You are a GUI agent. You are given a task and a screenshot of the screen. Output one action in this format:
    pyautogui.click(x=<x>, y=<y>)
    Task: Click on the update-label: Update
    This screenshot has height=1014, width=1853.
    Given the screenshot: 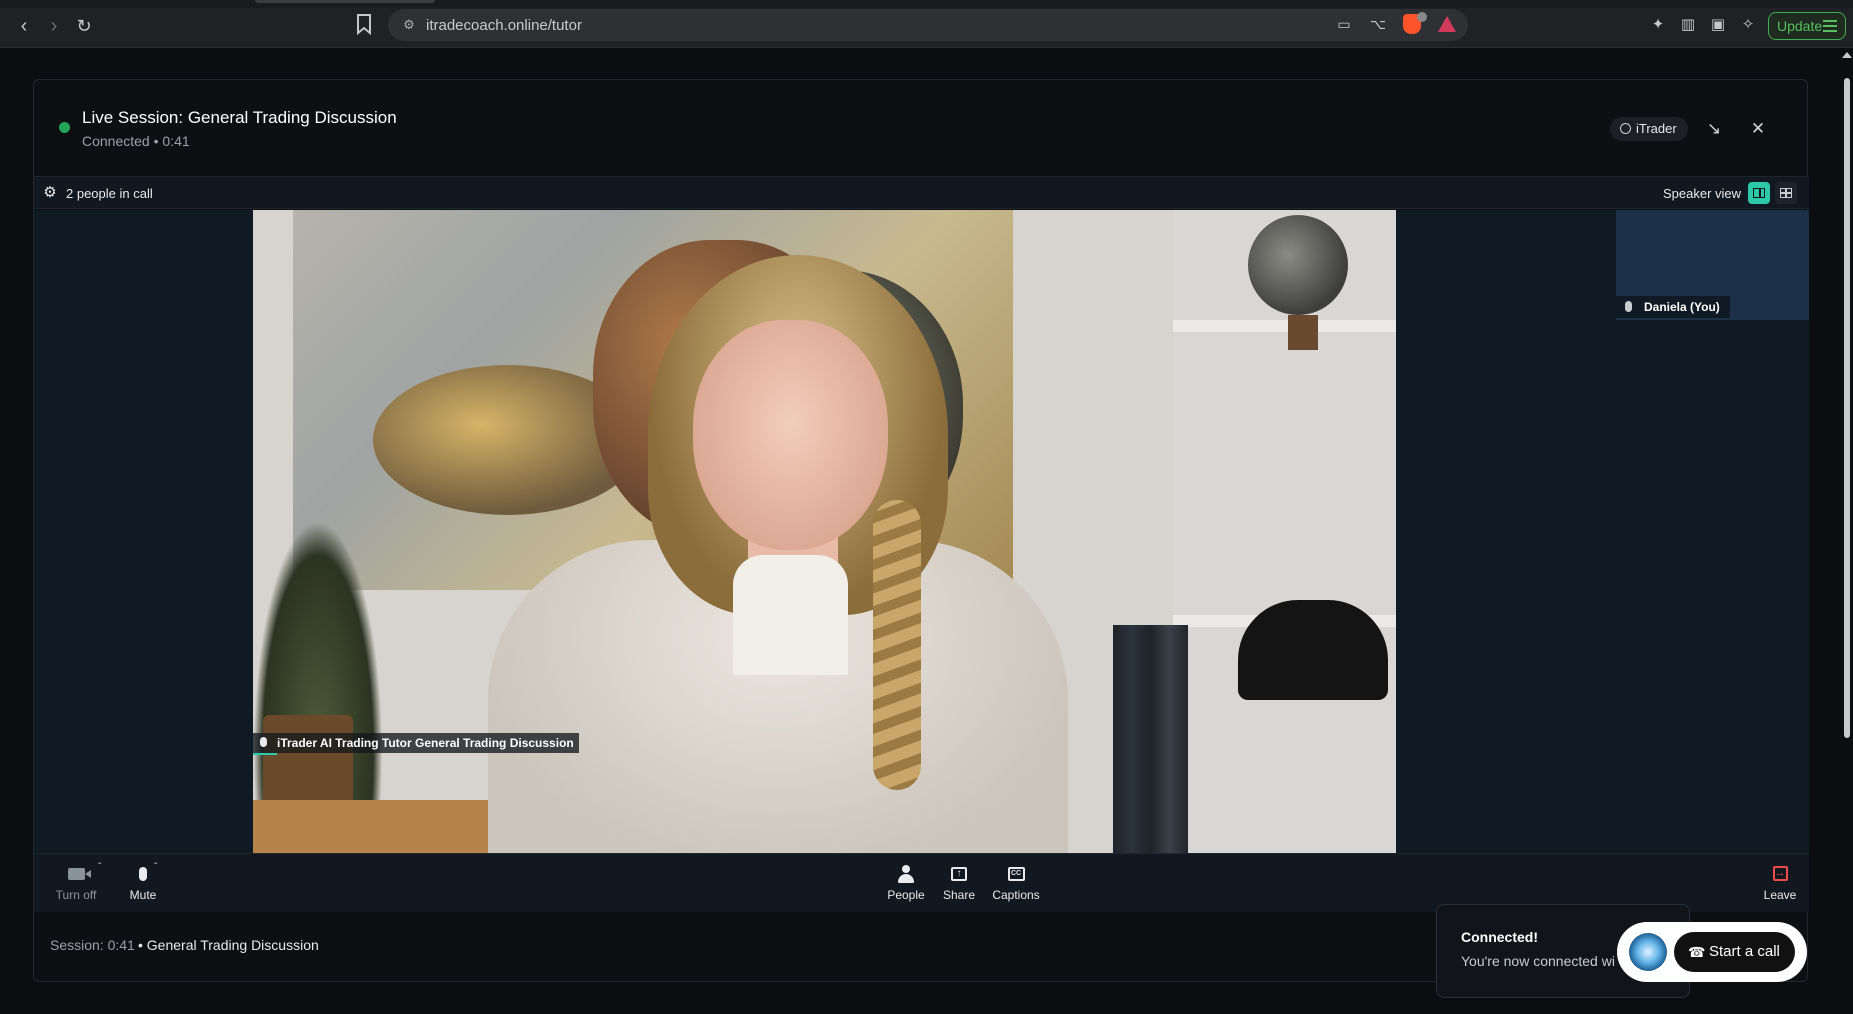 What is the action you would take?
    pyautogui.click(x=1800, y=26)
    